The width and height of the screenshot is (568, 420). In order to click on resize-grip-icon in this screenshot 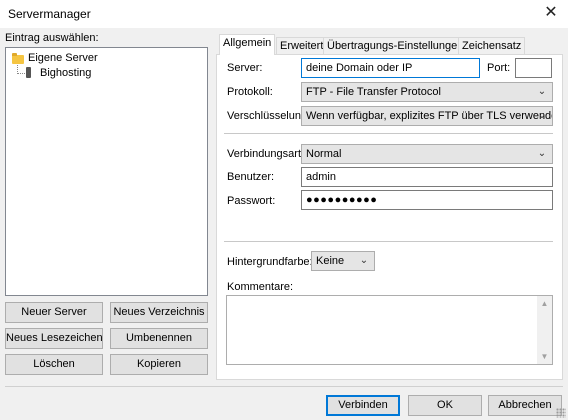, I will do `click(561, 413)`.